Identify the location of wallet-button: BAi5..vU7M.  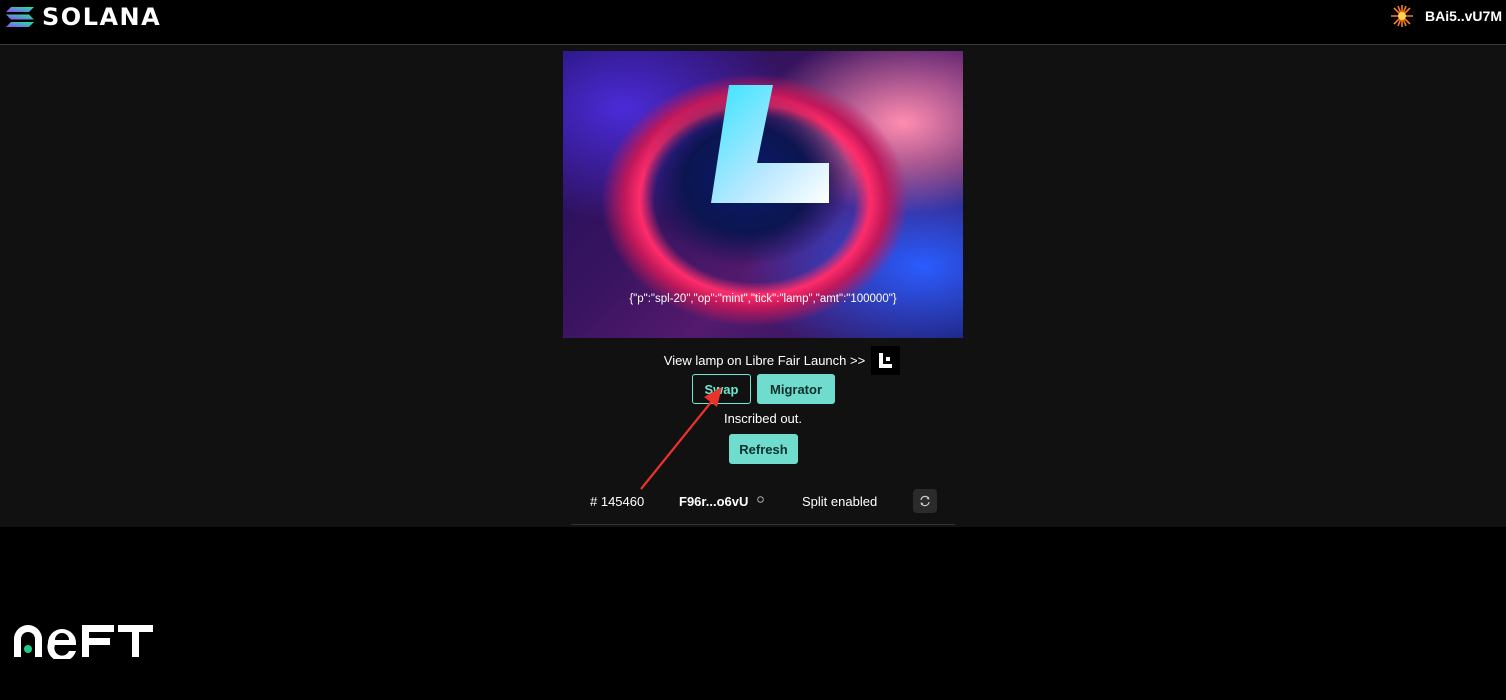
(1445, 16).